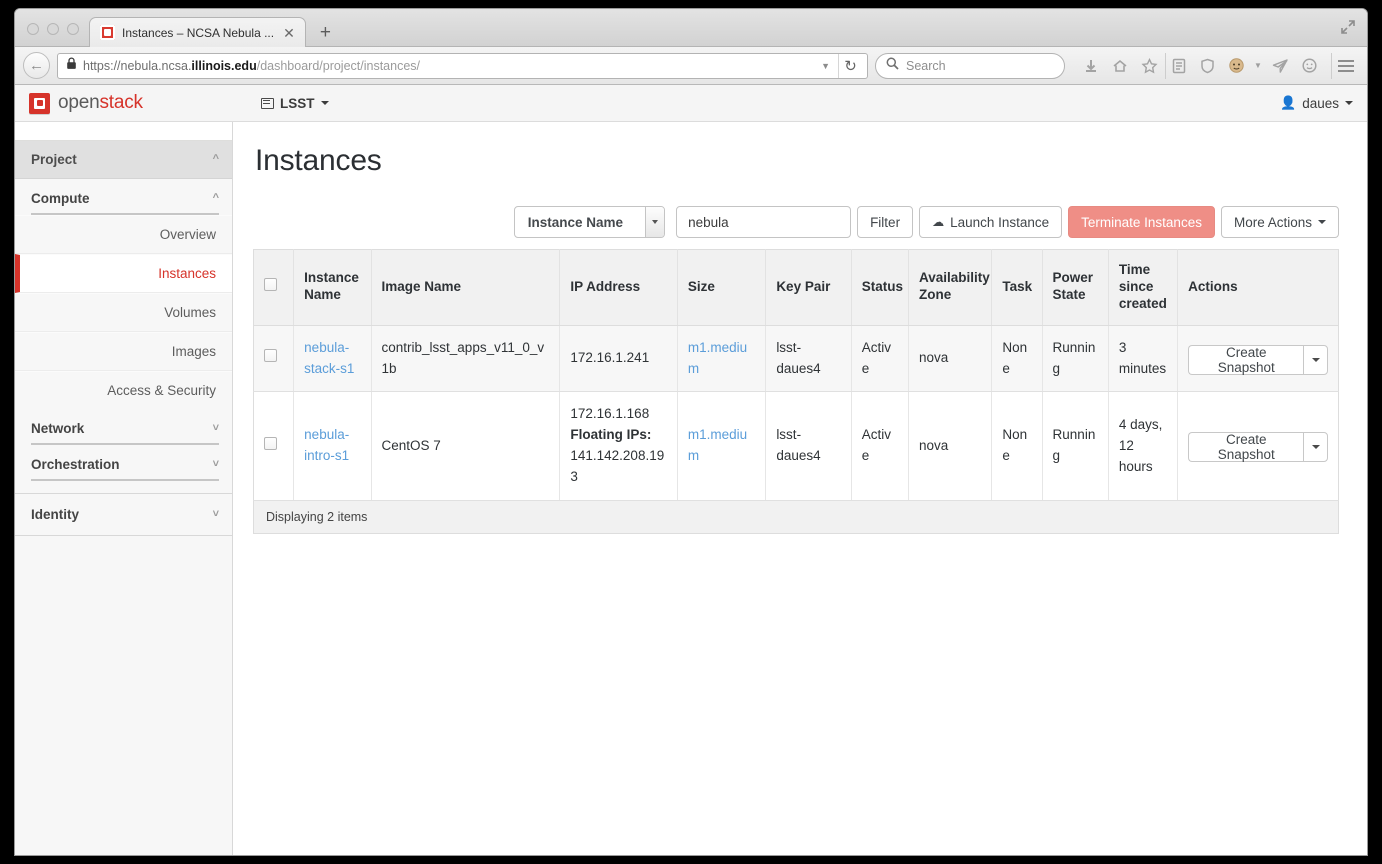  What do you see at coordinates (1017, 287) in the screenshot?
I see `column-task: Task` at bounding box center [1017, 287].